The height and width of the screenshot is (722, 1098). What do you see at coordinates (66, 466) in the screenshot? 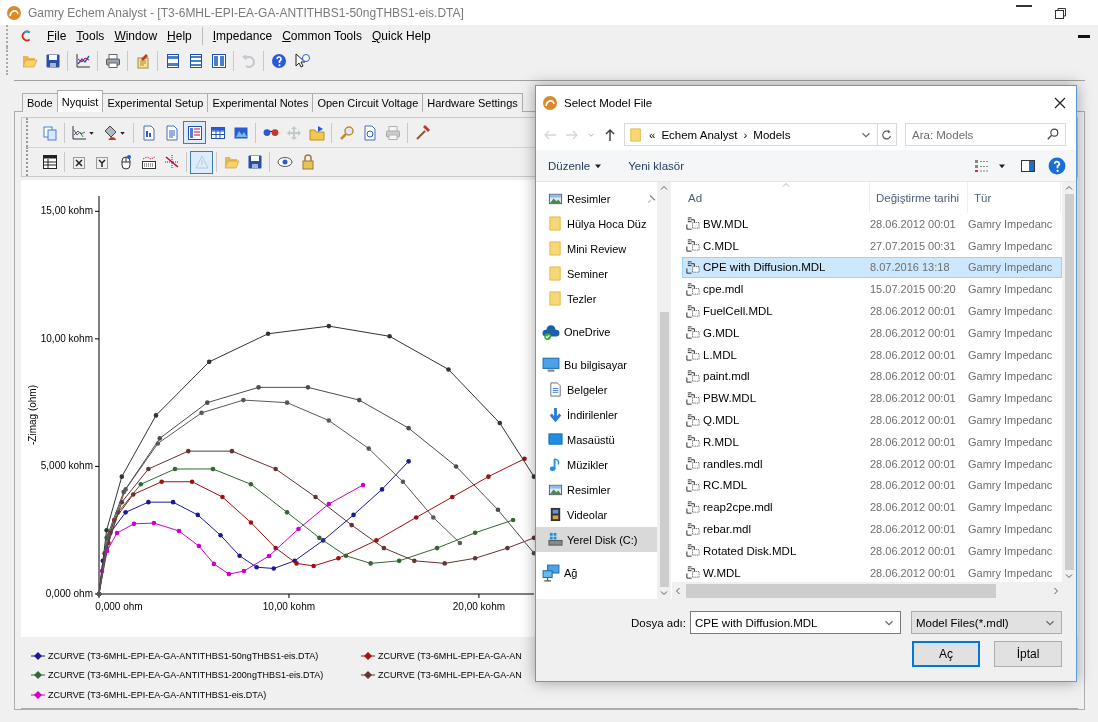
I see `axis-tick-label: 5,000 kohm` at bounding box center [66, 466].